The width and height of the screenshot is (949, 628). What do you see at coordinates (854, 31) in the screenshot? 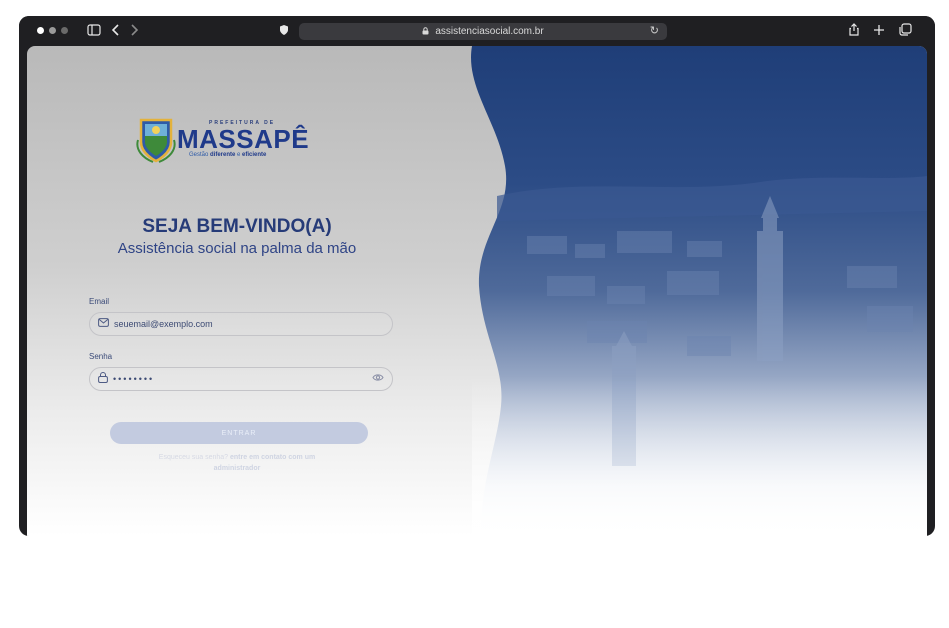
I see `share-icon` at bounding box center [854, 31].